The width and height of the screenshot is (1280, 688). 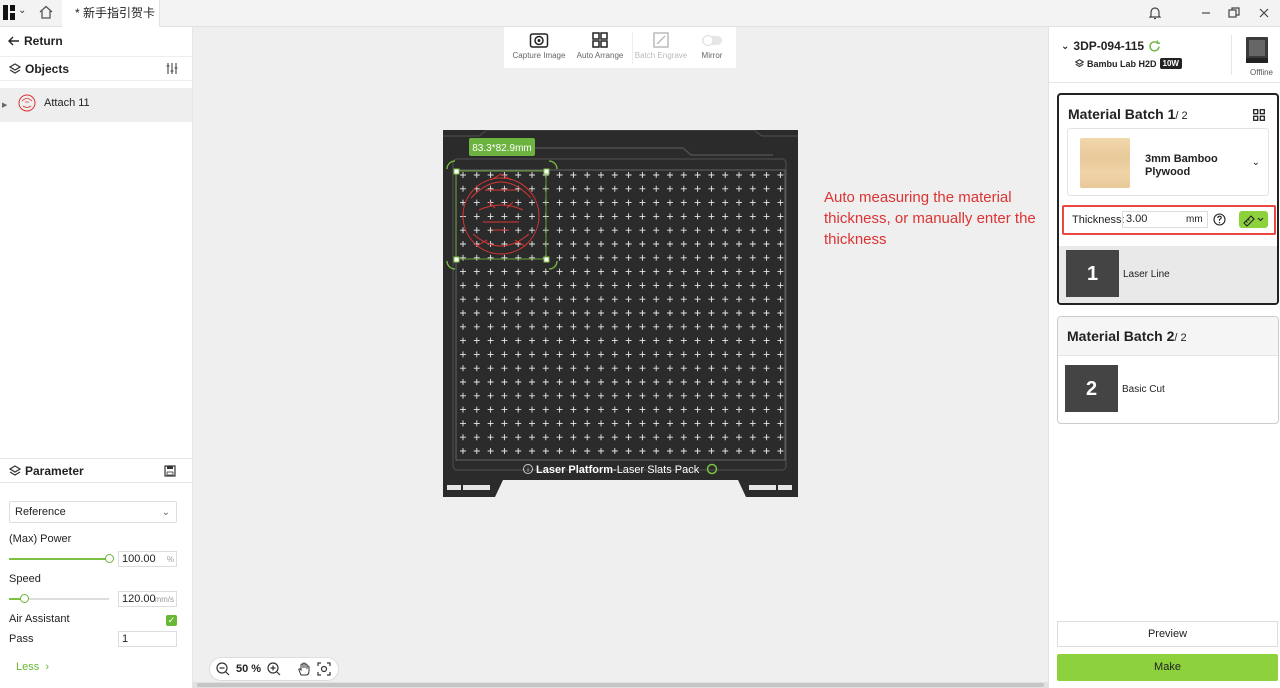 I want to click on restore-icon, so click(x=1234, y=13).